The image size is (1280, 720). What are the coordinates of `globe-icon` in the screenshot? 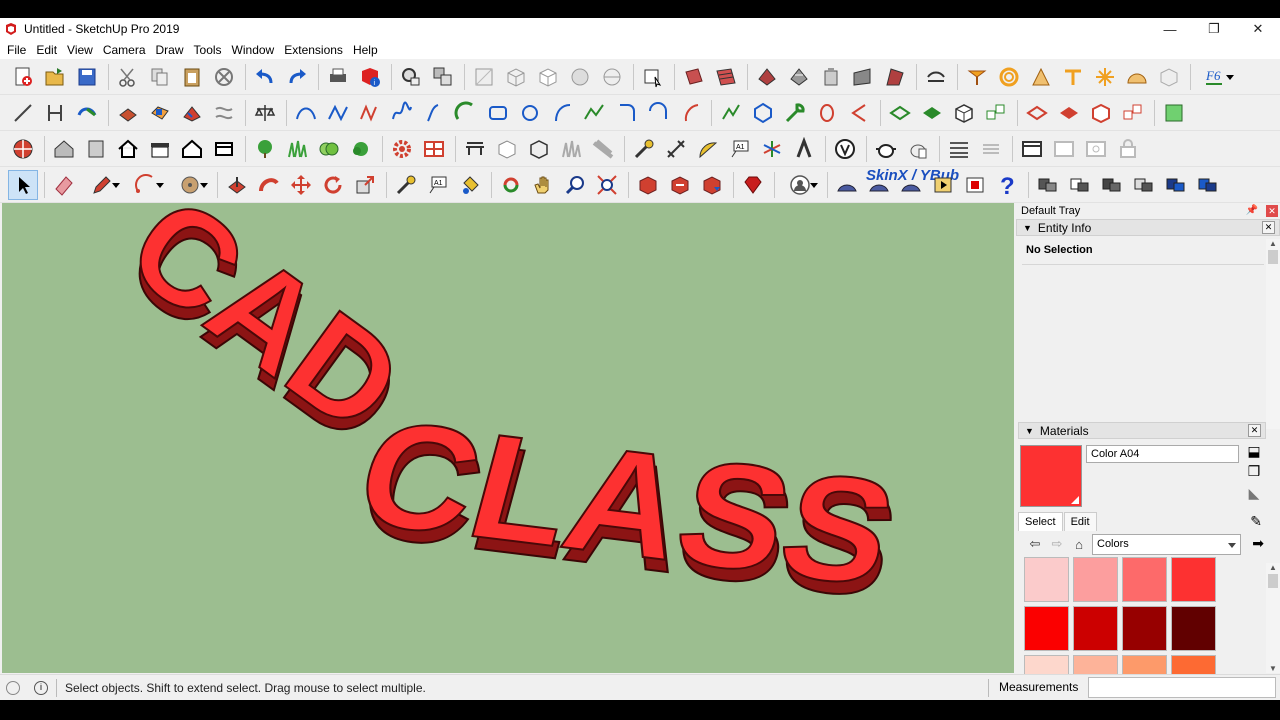 It's located at (23, 149).